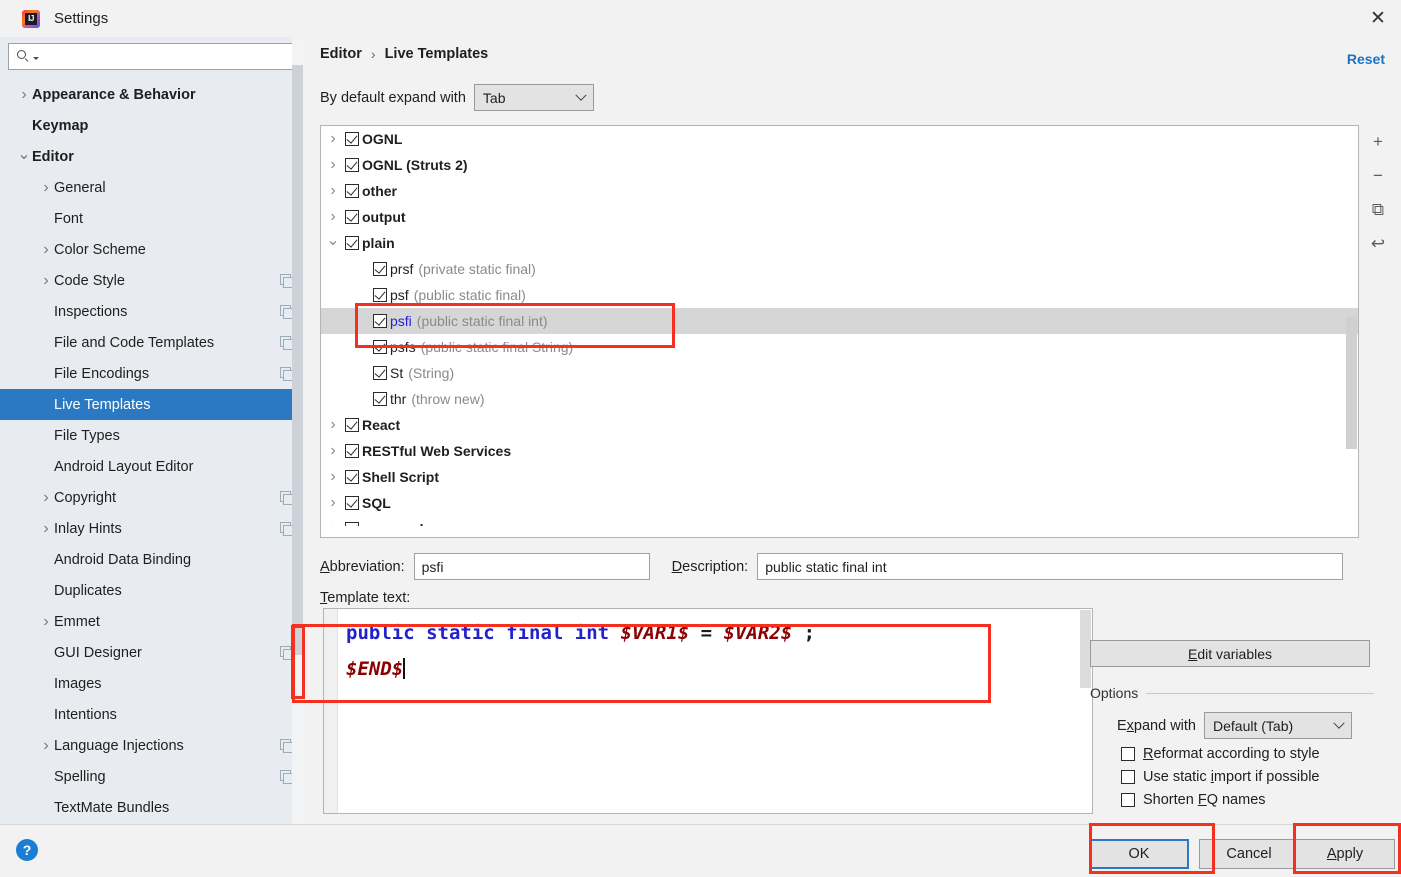 This screenshot has width=1401, height=877. Describe the element at coordinates (839, 477) in the screenshot. I see `tree-row: › Shell Script` at that location.